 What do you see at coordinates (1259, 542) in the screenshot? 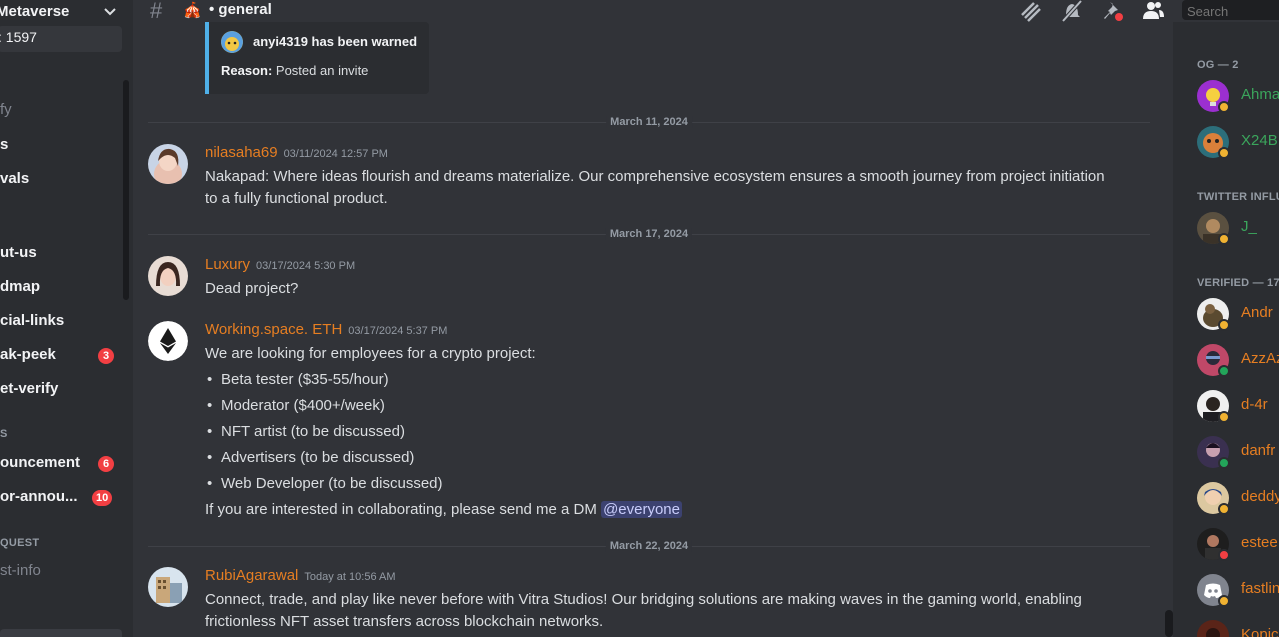
I see `member-name: estee` at bounding box center [1259, 542].